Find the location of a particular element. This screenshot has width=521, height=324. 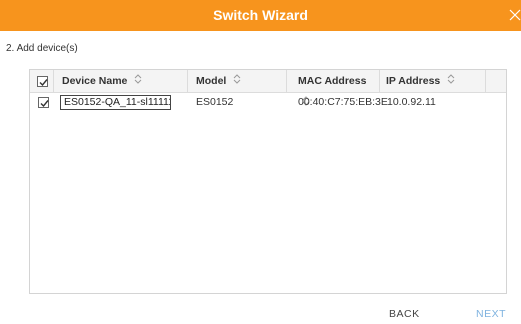

table-header: Device Name Model MAC Address IP Address is located at coordinates (268, 88).